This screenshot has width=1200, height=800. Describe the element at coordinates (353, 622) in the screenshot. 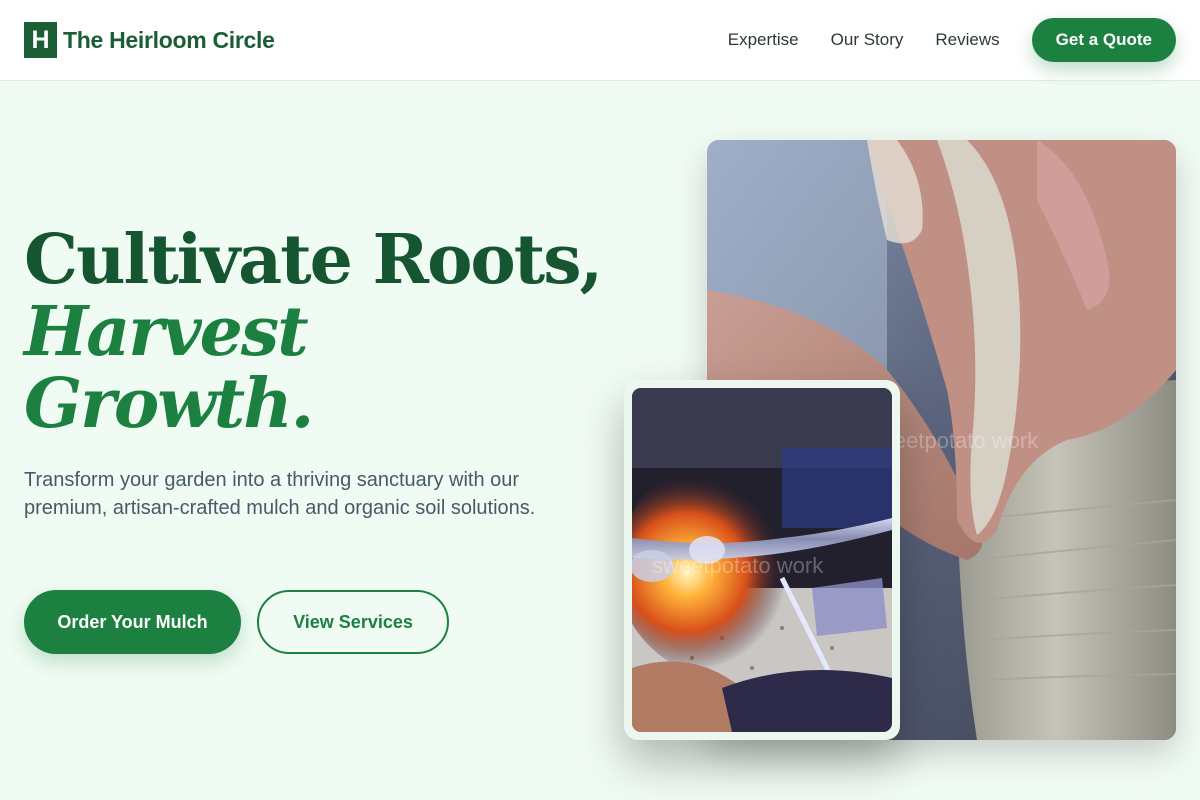

I see `view-services-button: View Services` at that location.